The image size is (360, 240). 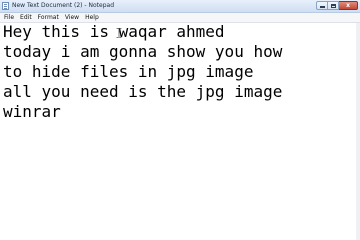 What do you see at coordinates (72, 17) in the screenshot?
I see `menu-view: View` at bounding box center [72, 17].